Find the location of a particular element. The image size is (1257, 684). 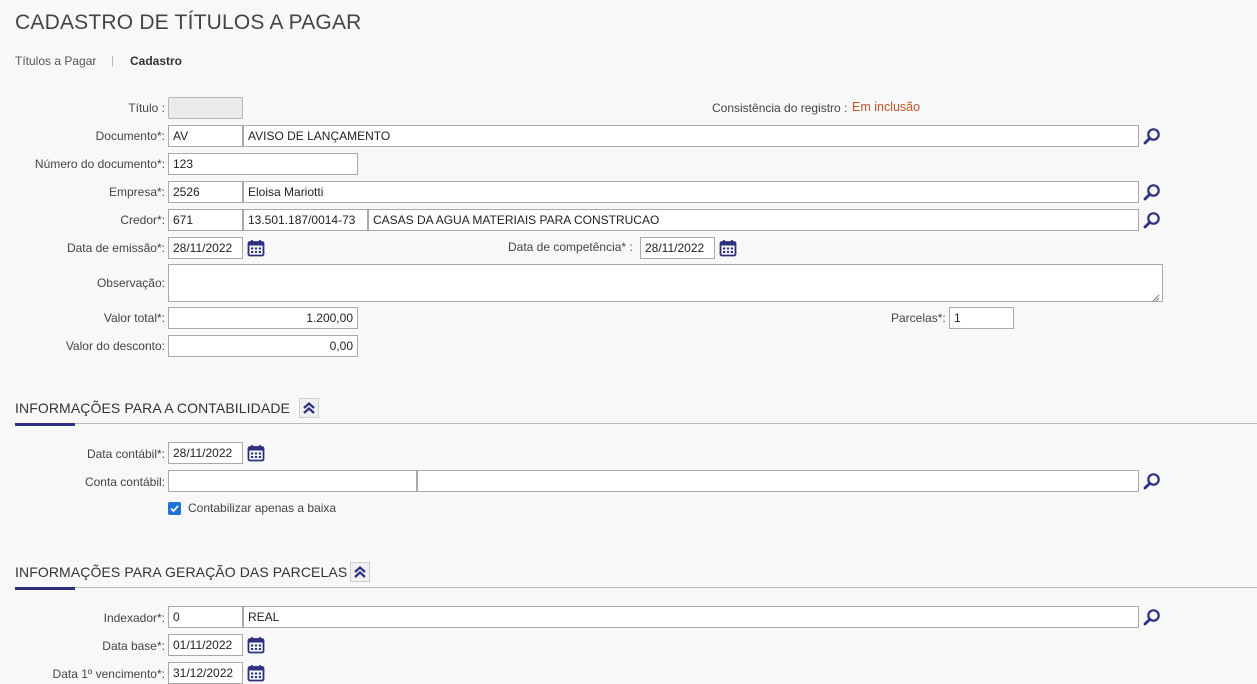

data-competencia-label: Data de competência* : is located at coordinates (570, 247).